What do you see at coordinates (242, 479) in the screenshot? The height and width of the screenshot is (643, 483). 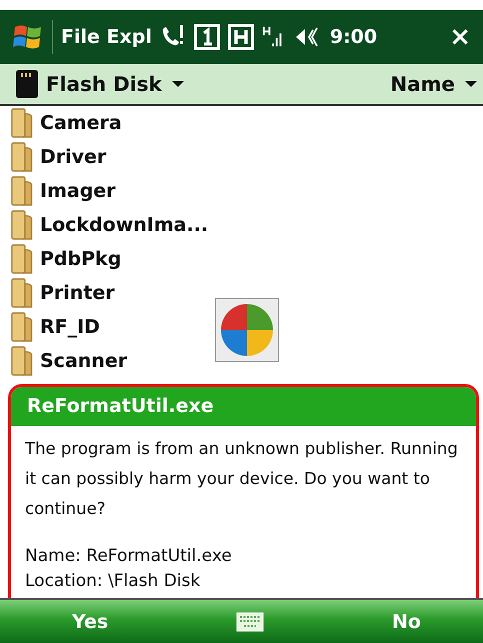 I see `dialog-message: The program is from an unknown publisher. Running it can possibly harm your device. Do you want to continue?` at bounding box center [242, 479].